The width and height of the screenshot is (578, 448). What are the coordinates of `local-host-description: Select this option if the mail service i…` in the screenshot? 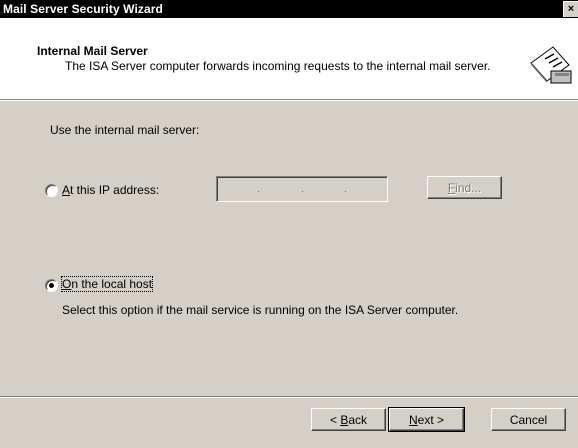 It's located at (260, 310).